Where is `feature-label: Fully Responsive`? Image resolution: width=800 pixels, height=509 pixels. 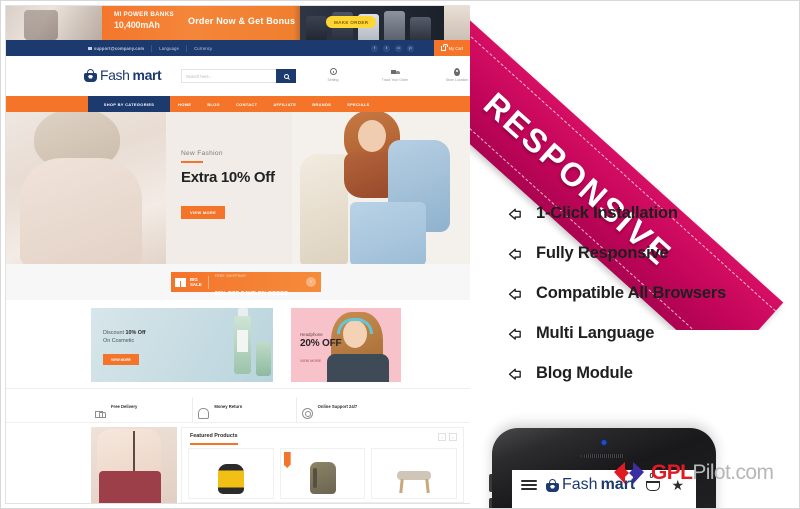
feature-label: Fully Responsive is located at coordinates (602, 252).